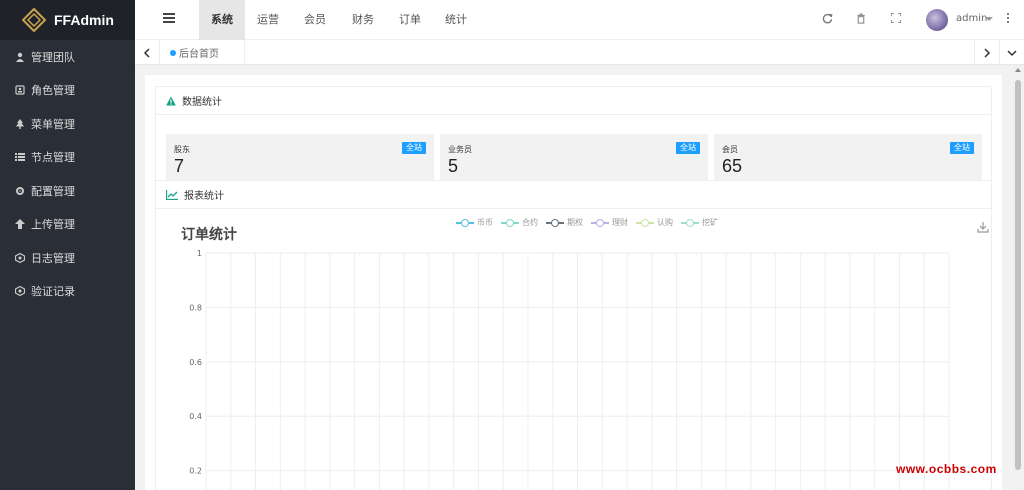 The height and width of the screenshot is (490, 1024). Describe the element at coordinates (171, 100) in the screenshot. I see `warning-icon` at that location.